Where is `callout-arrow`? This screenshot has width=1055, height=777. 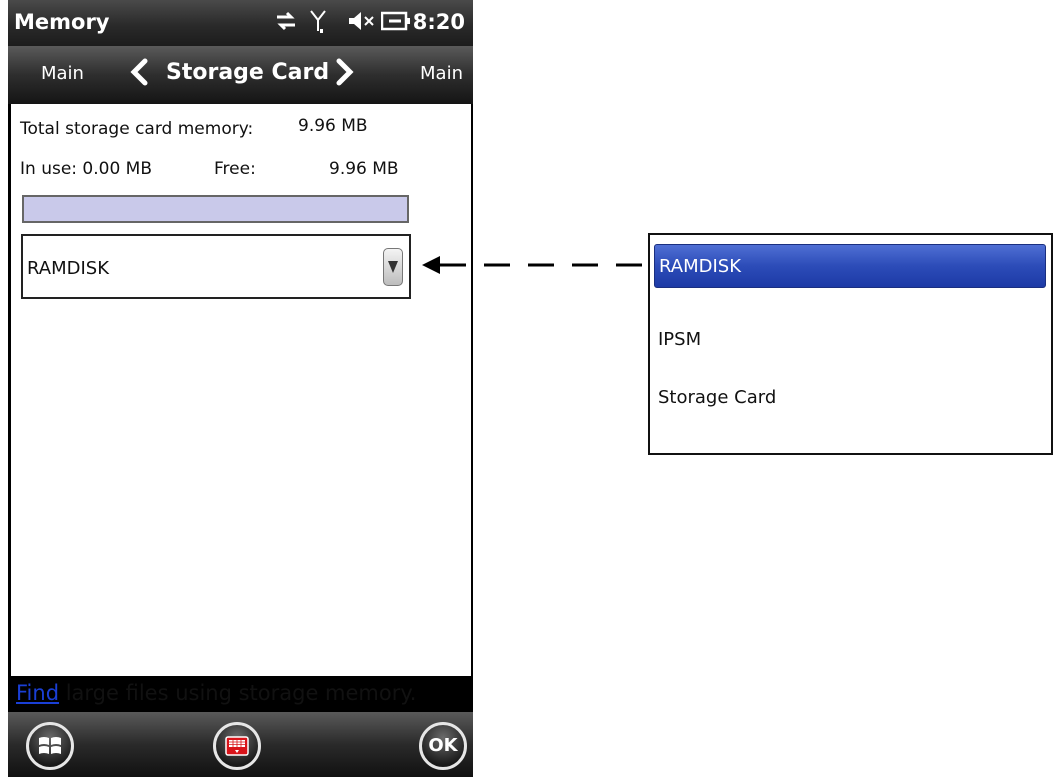
callout-arrow is located at coordinates (536, 265).